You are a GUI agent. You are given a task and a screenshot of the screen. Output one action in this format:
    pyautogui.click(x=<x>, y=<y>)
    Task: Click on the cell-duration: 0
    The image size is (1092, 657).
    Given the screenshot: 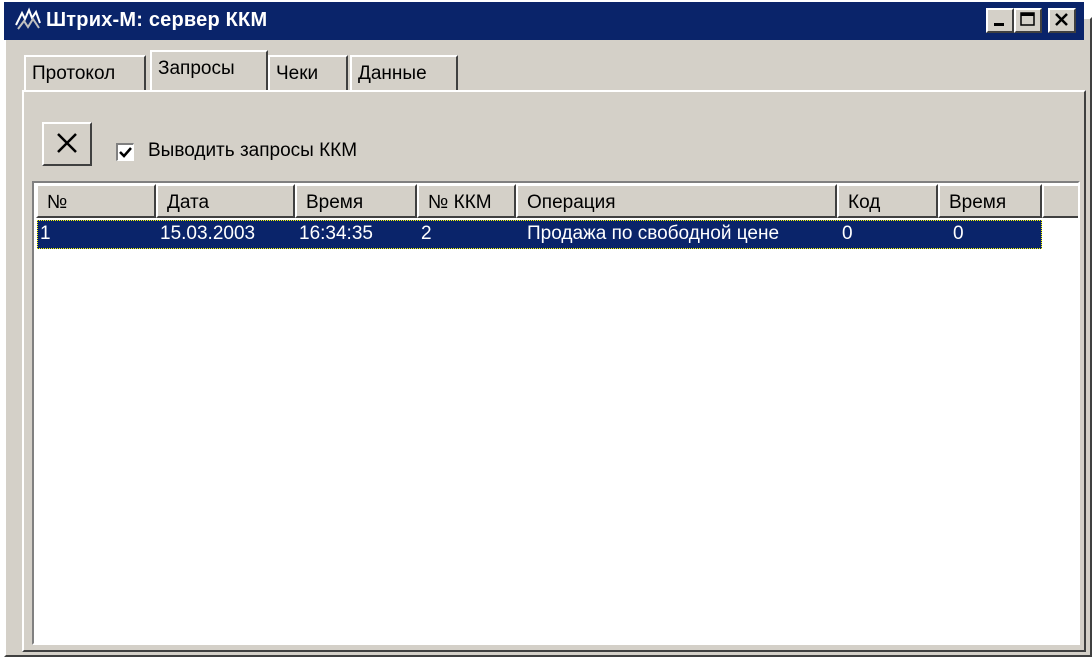 What is the action you would take?
    pyautogui.click(x=958, y=233)
    